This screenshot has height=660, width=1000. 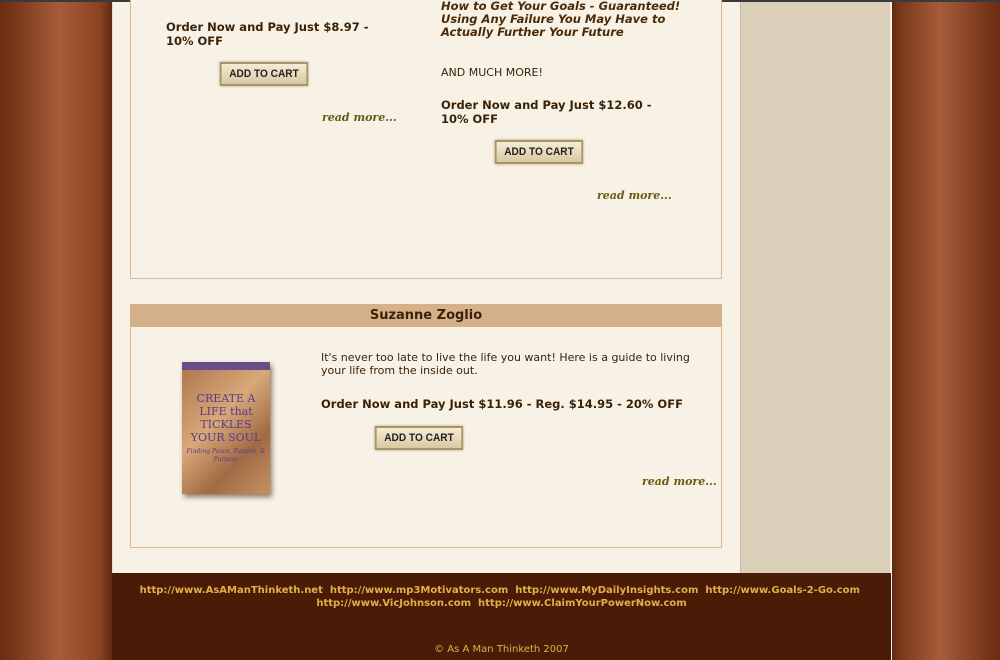 I want to click on much-more-text: AND MUCH MORE!, so click(x=492, y=72).